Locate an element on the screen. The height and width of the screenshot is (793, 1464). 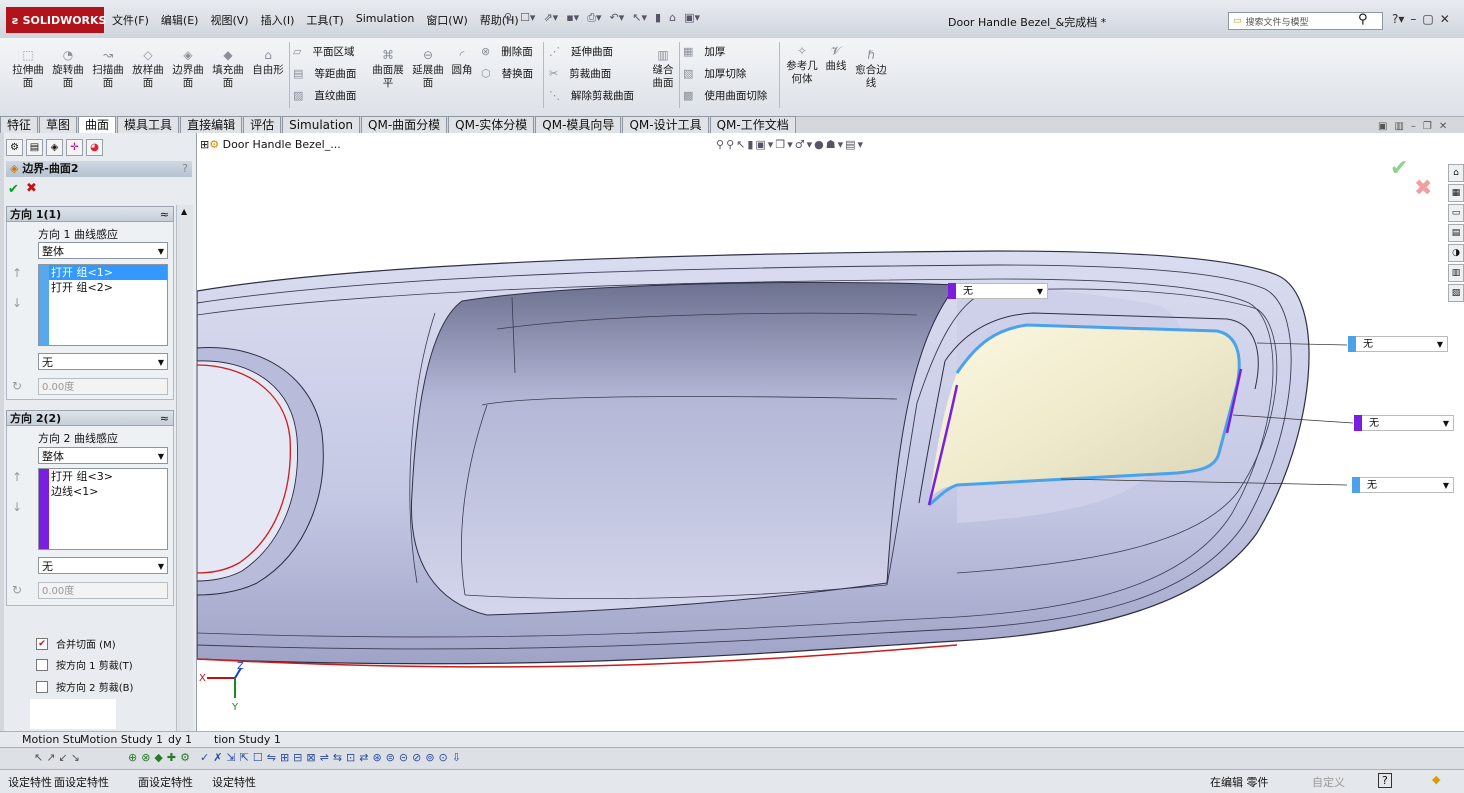
forum-icon: ▧ is located at coordinates (1456, 293).